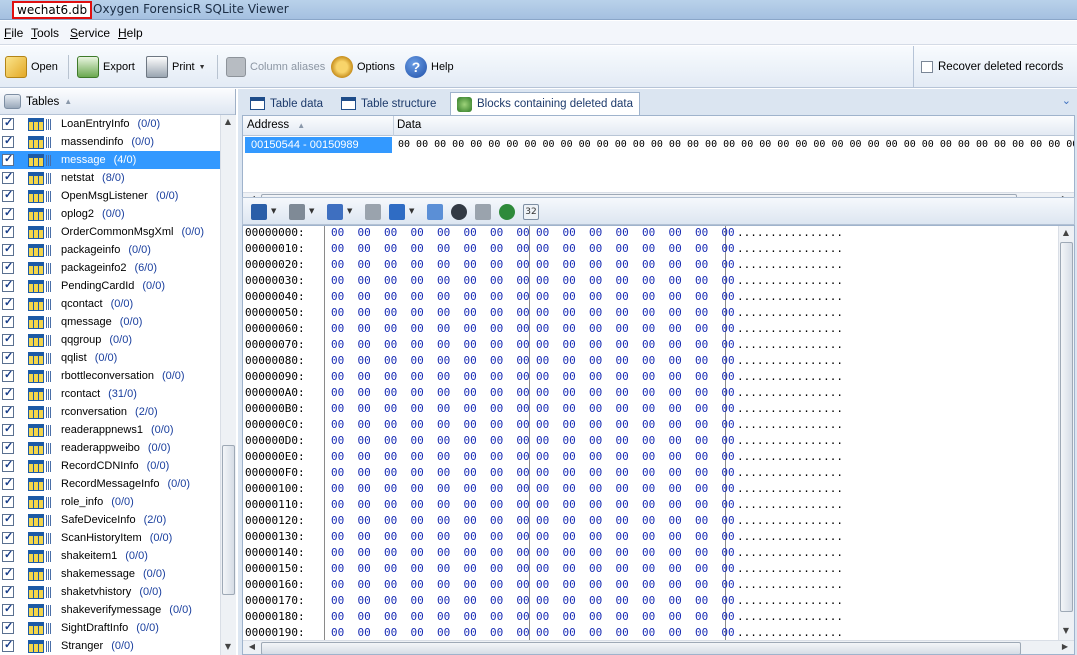 The image size is (1077, 655). Describe the element at coordinates (110, 160) in the screenshot. I see `table-list-item: message (4/0)` at that location.